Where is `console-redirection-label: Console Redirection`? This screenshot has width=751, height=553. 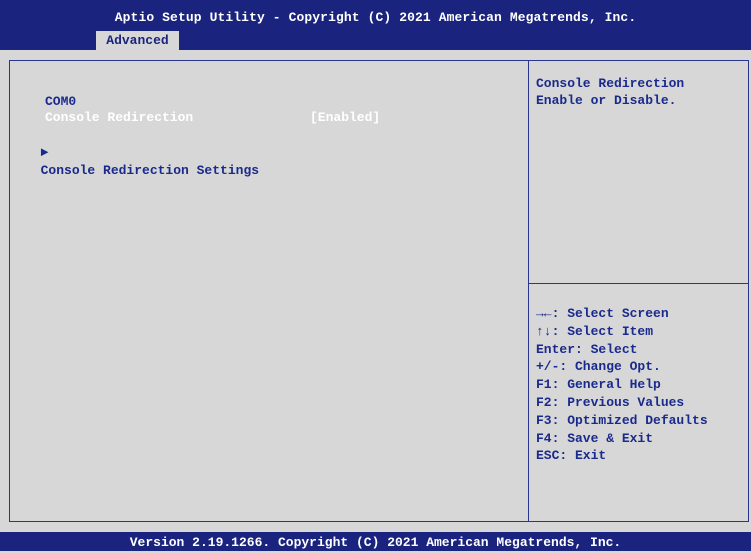 console-redirection-label: Console Redirection is located at coordinates (119, 118).